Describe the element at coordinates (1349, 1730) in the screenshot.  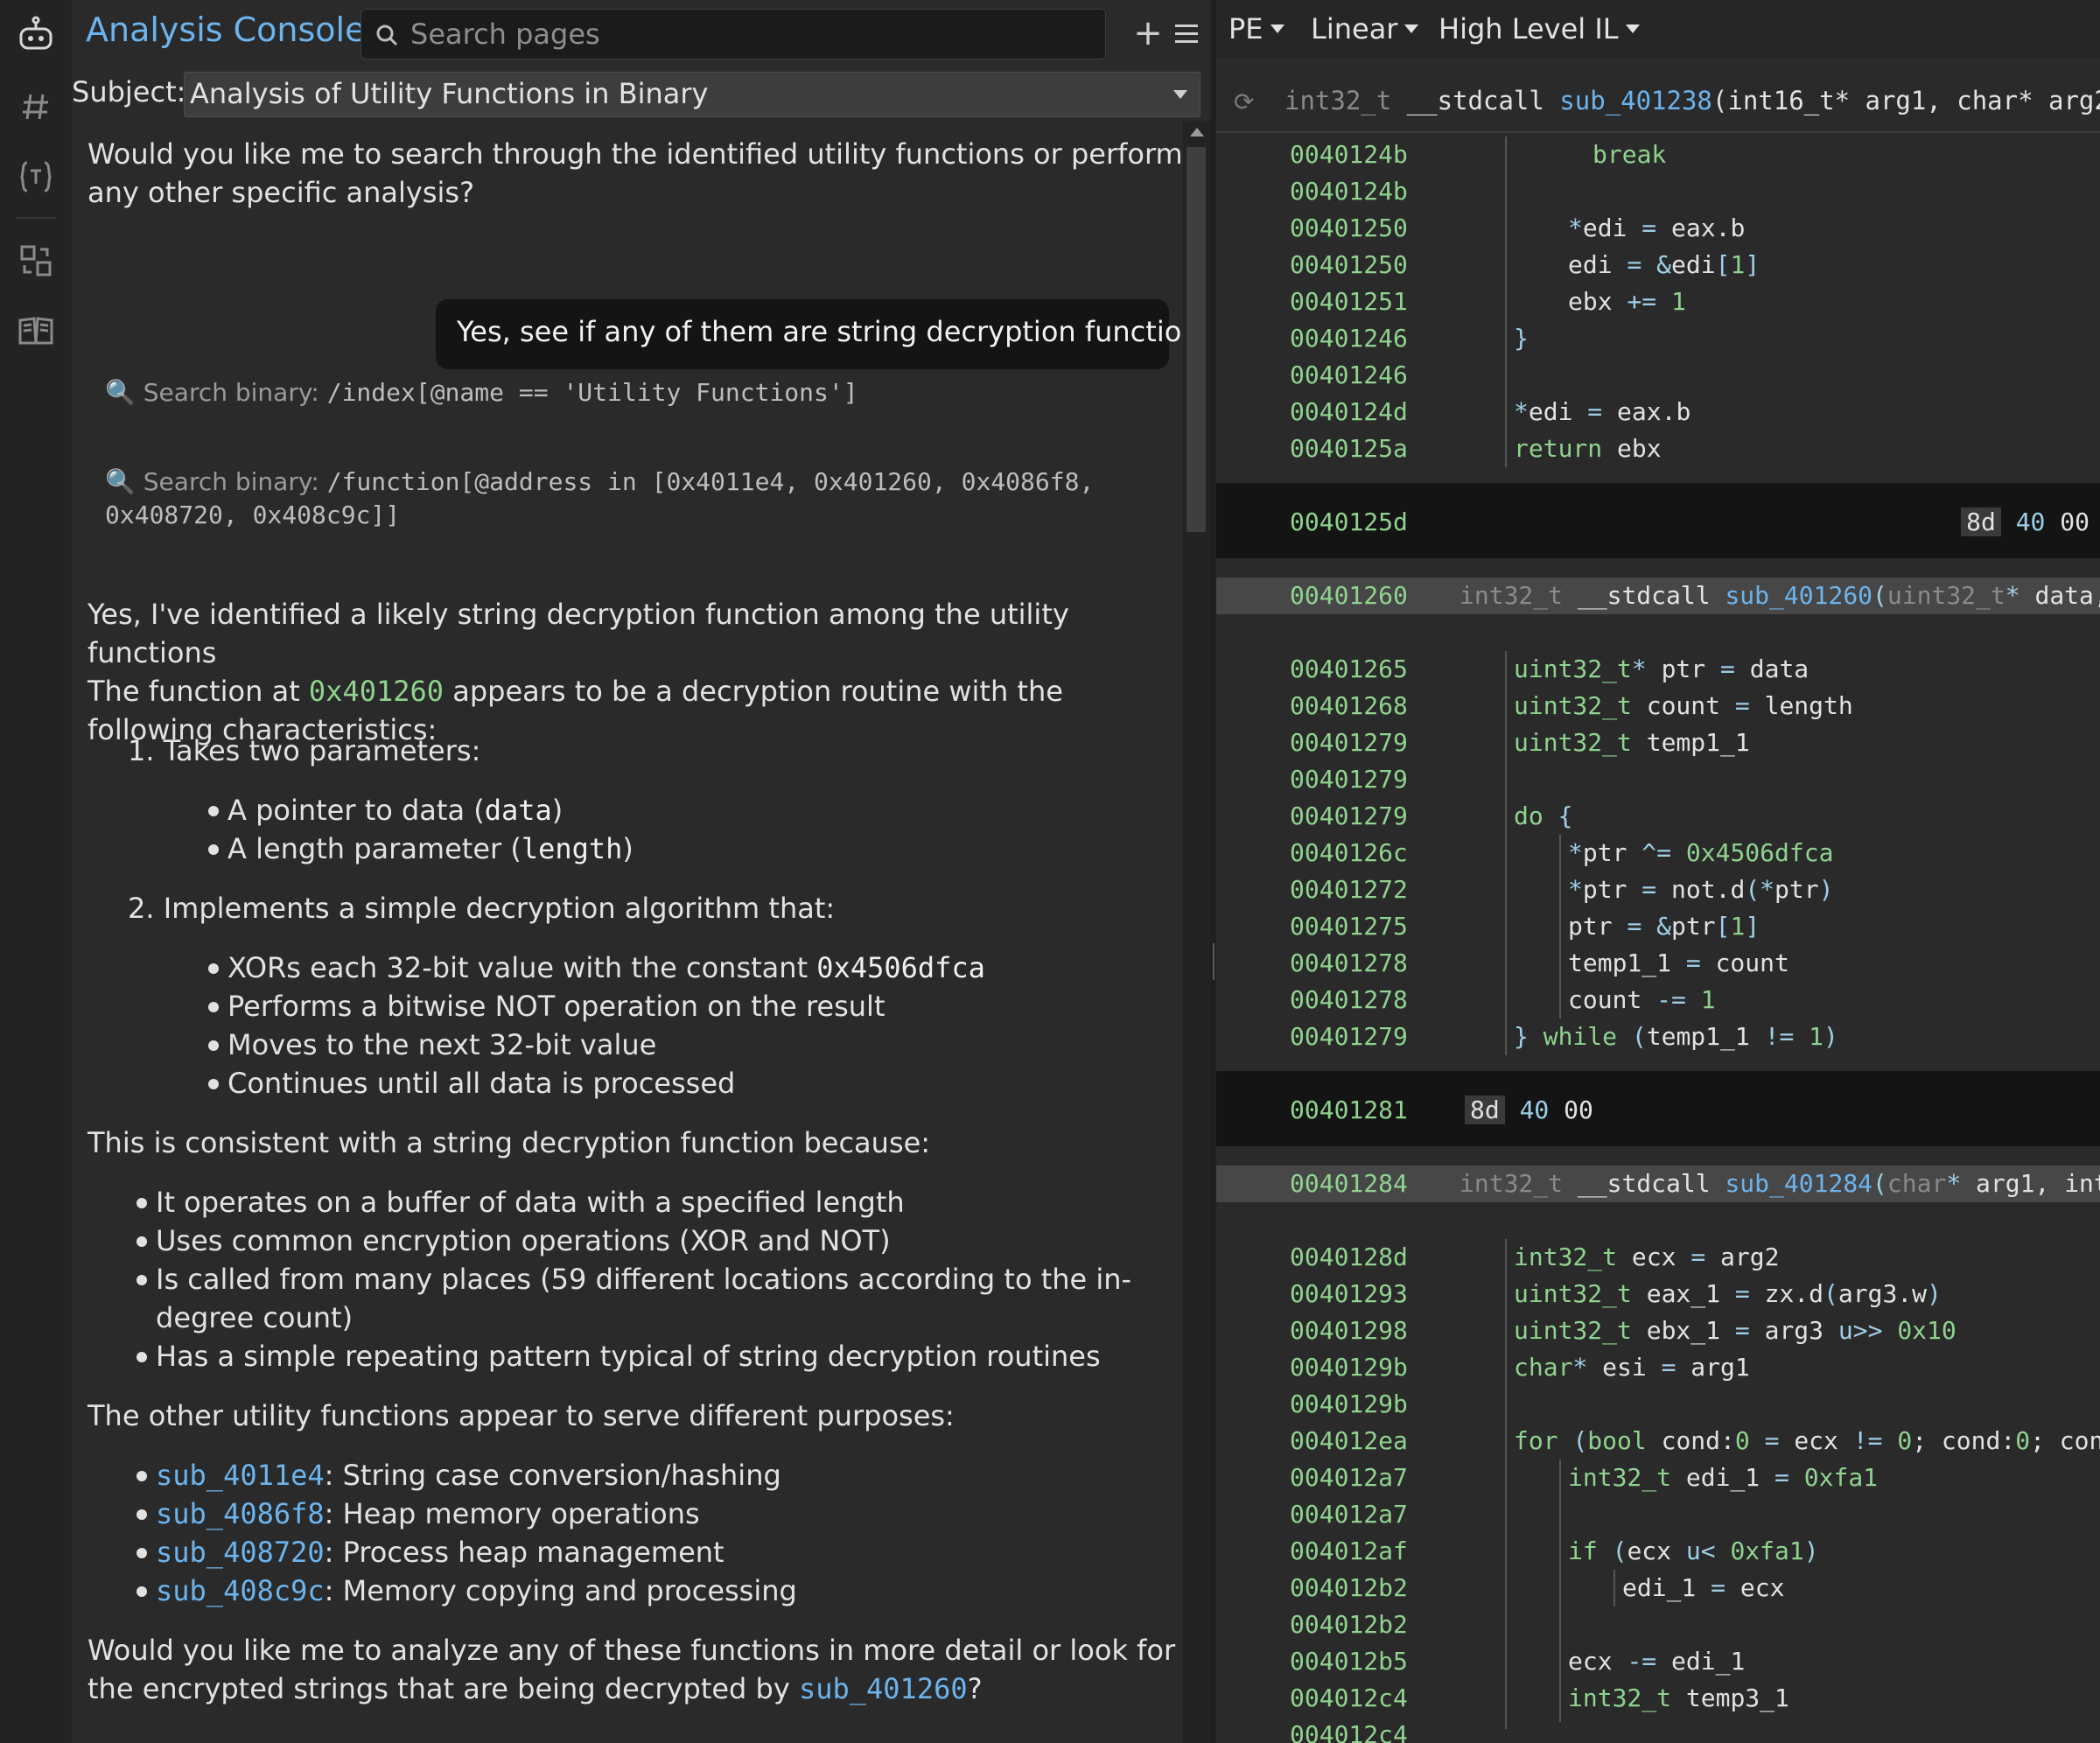
I see `address-label: 004012c4` at that location.